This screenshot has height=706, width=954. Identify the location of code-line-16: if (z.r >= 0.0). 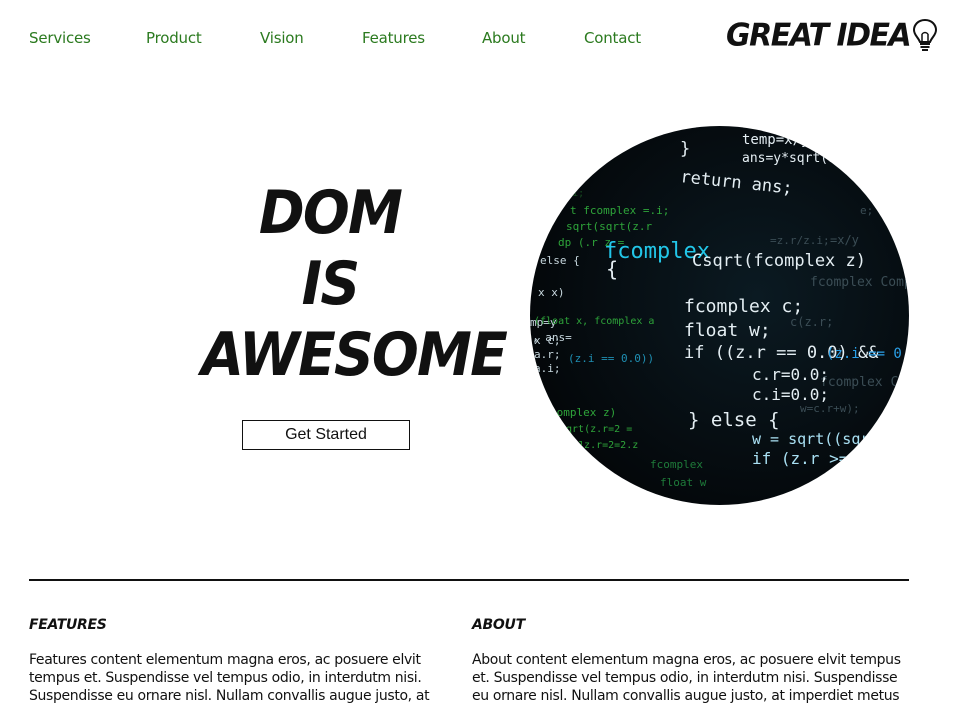
(824, 458).